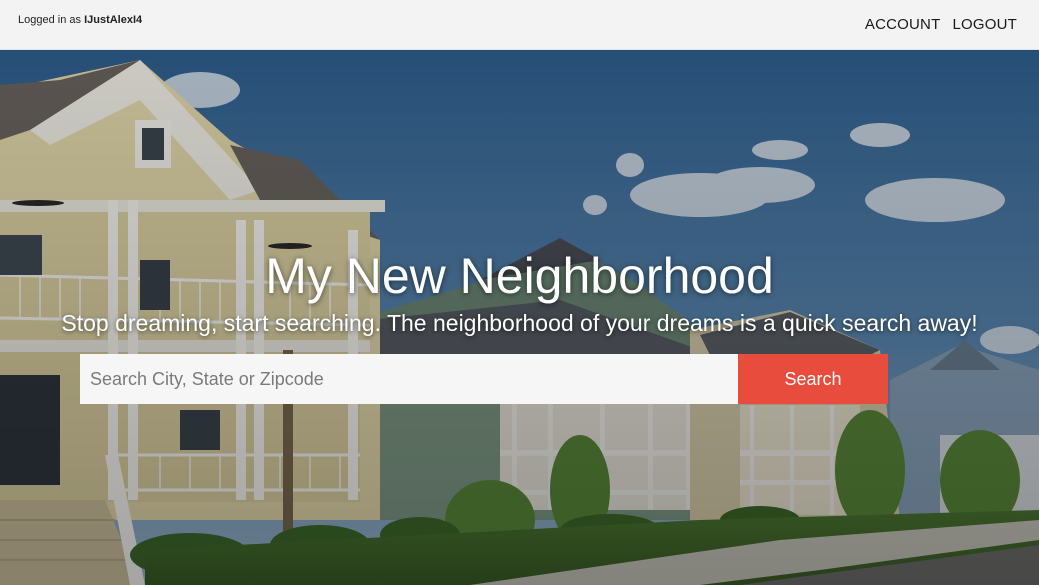 This screenshot has height=585, width=1039. Describe the element at coordinates (409, 379) in the screenshot. I see `search-input` at that location.